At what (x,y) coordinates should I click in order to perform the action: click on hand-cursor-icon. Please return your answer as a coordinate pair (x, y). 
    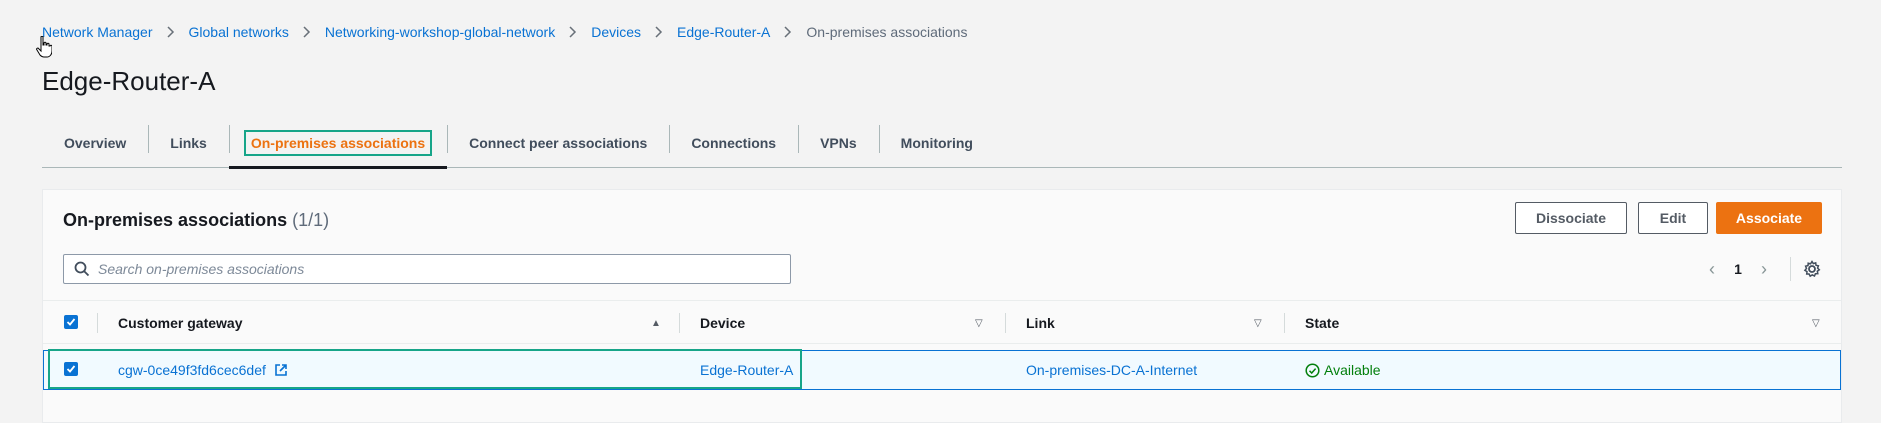
    Looking at the image, I should click on (44, 47).